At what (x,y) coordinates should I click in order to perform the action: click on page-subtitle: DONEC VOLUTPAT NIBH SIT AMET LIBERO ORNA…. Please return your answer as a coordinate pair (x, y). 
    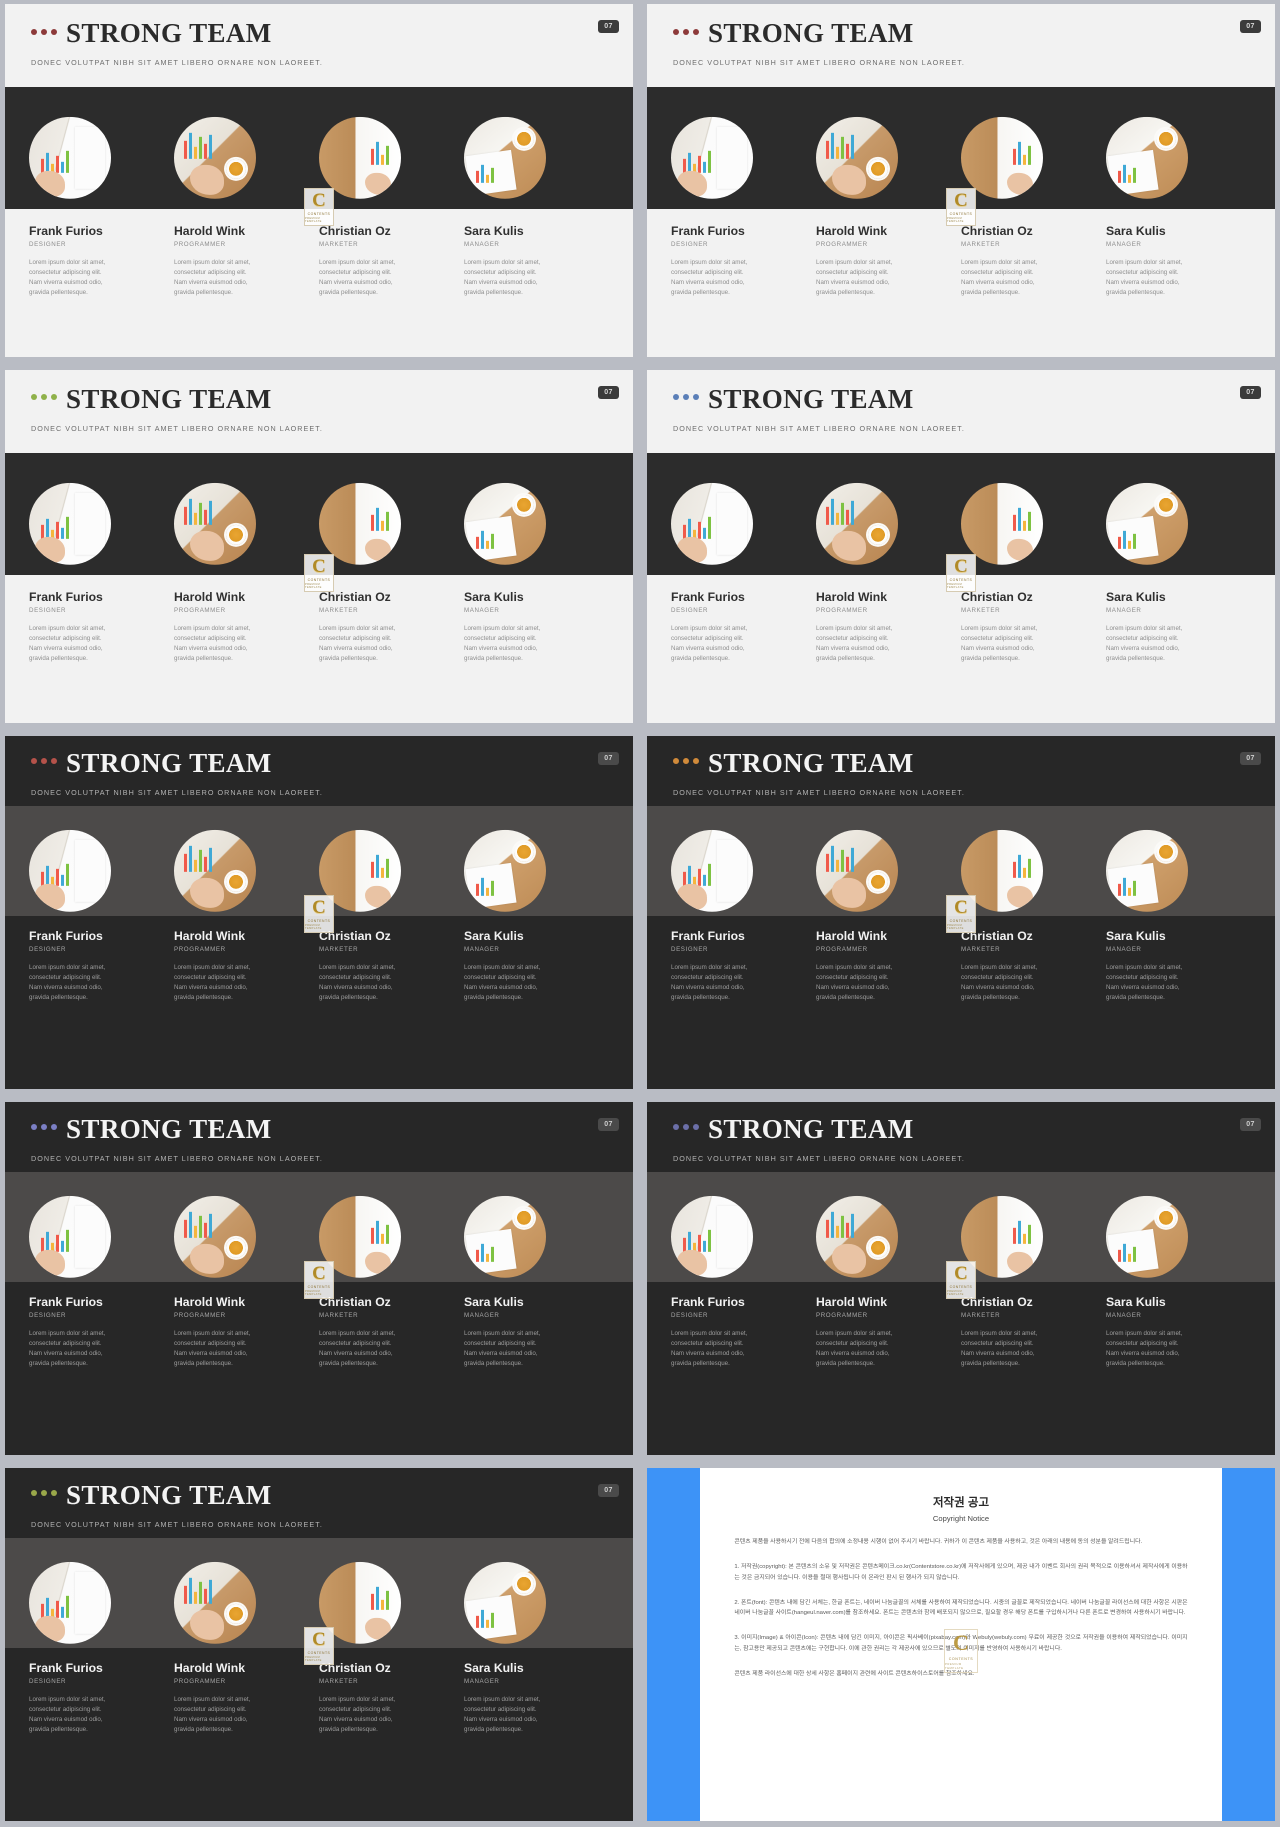
    Looking at the image, I should click on (177, 792).